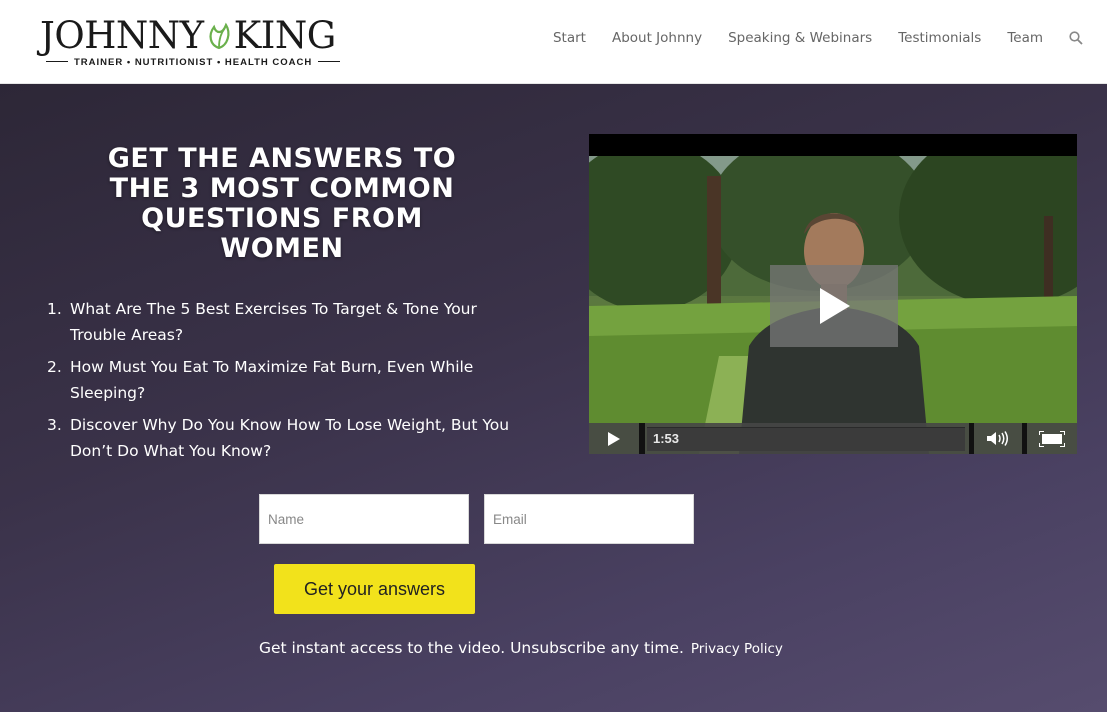 This screenshot has height=712, width=1107. Describe the element at coordinates (219, 36) in the screenshot. I see `leaf-icon` at that location.